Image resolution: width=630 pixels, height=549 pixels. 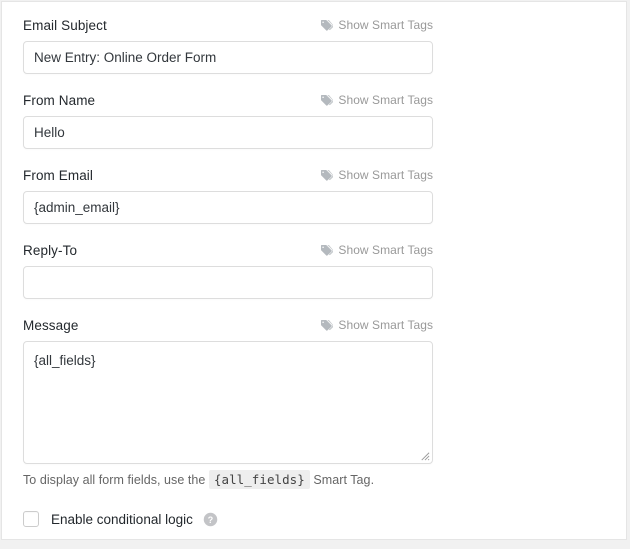 I want to click on show-smart-tags-from-email: Show Smart Tags, so click(x=376, y=175).